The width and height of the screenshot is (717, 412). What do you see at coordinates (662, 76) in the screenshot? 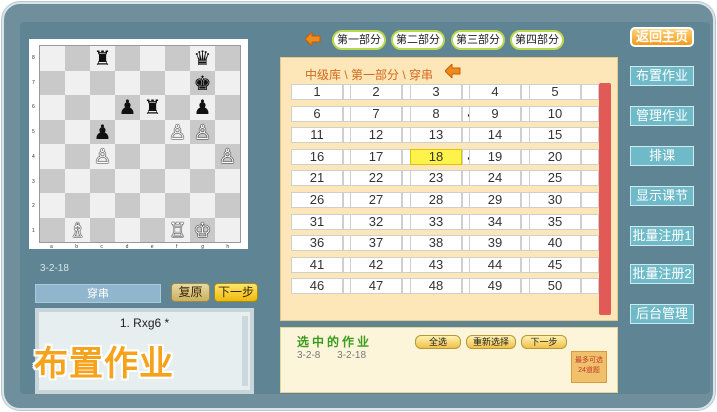
I see `sidebar-item-assign-homework: 布置作业` at bounding box center [662, 76].